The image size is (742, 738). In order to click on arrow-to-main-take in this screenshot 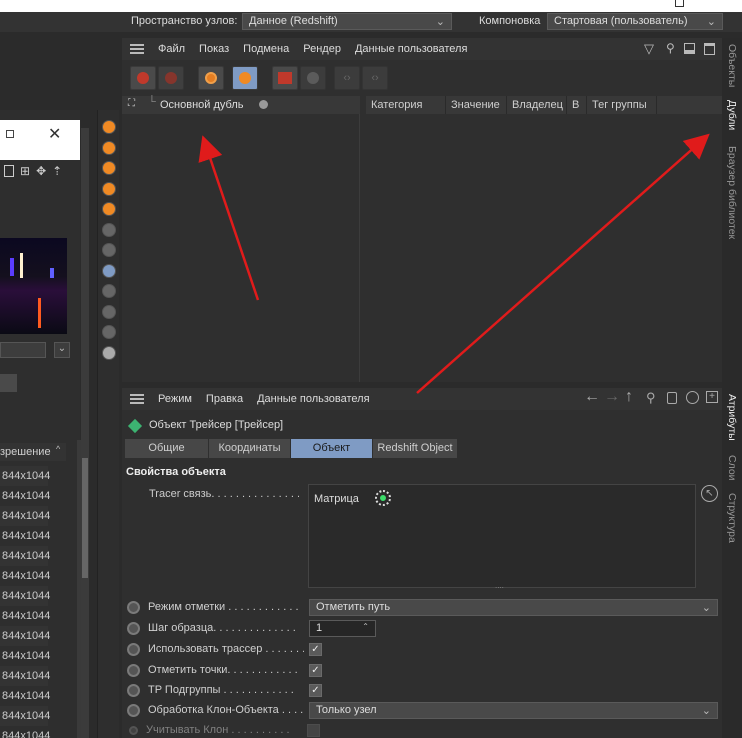, I will do `click(229, 218)`.